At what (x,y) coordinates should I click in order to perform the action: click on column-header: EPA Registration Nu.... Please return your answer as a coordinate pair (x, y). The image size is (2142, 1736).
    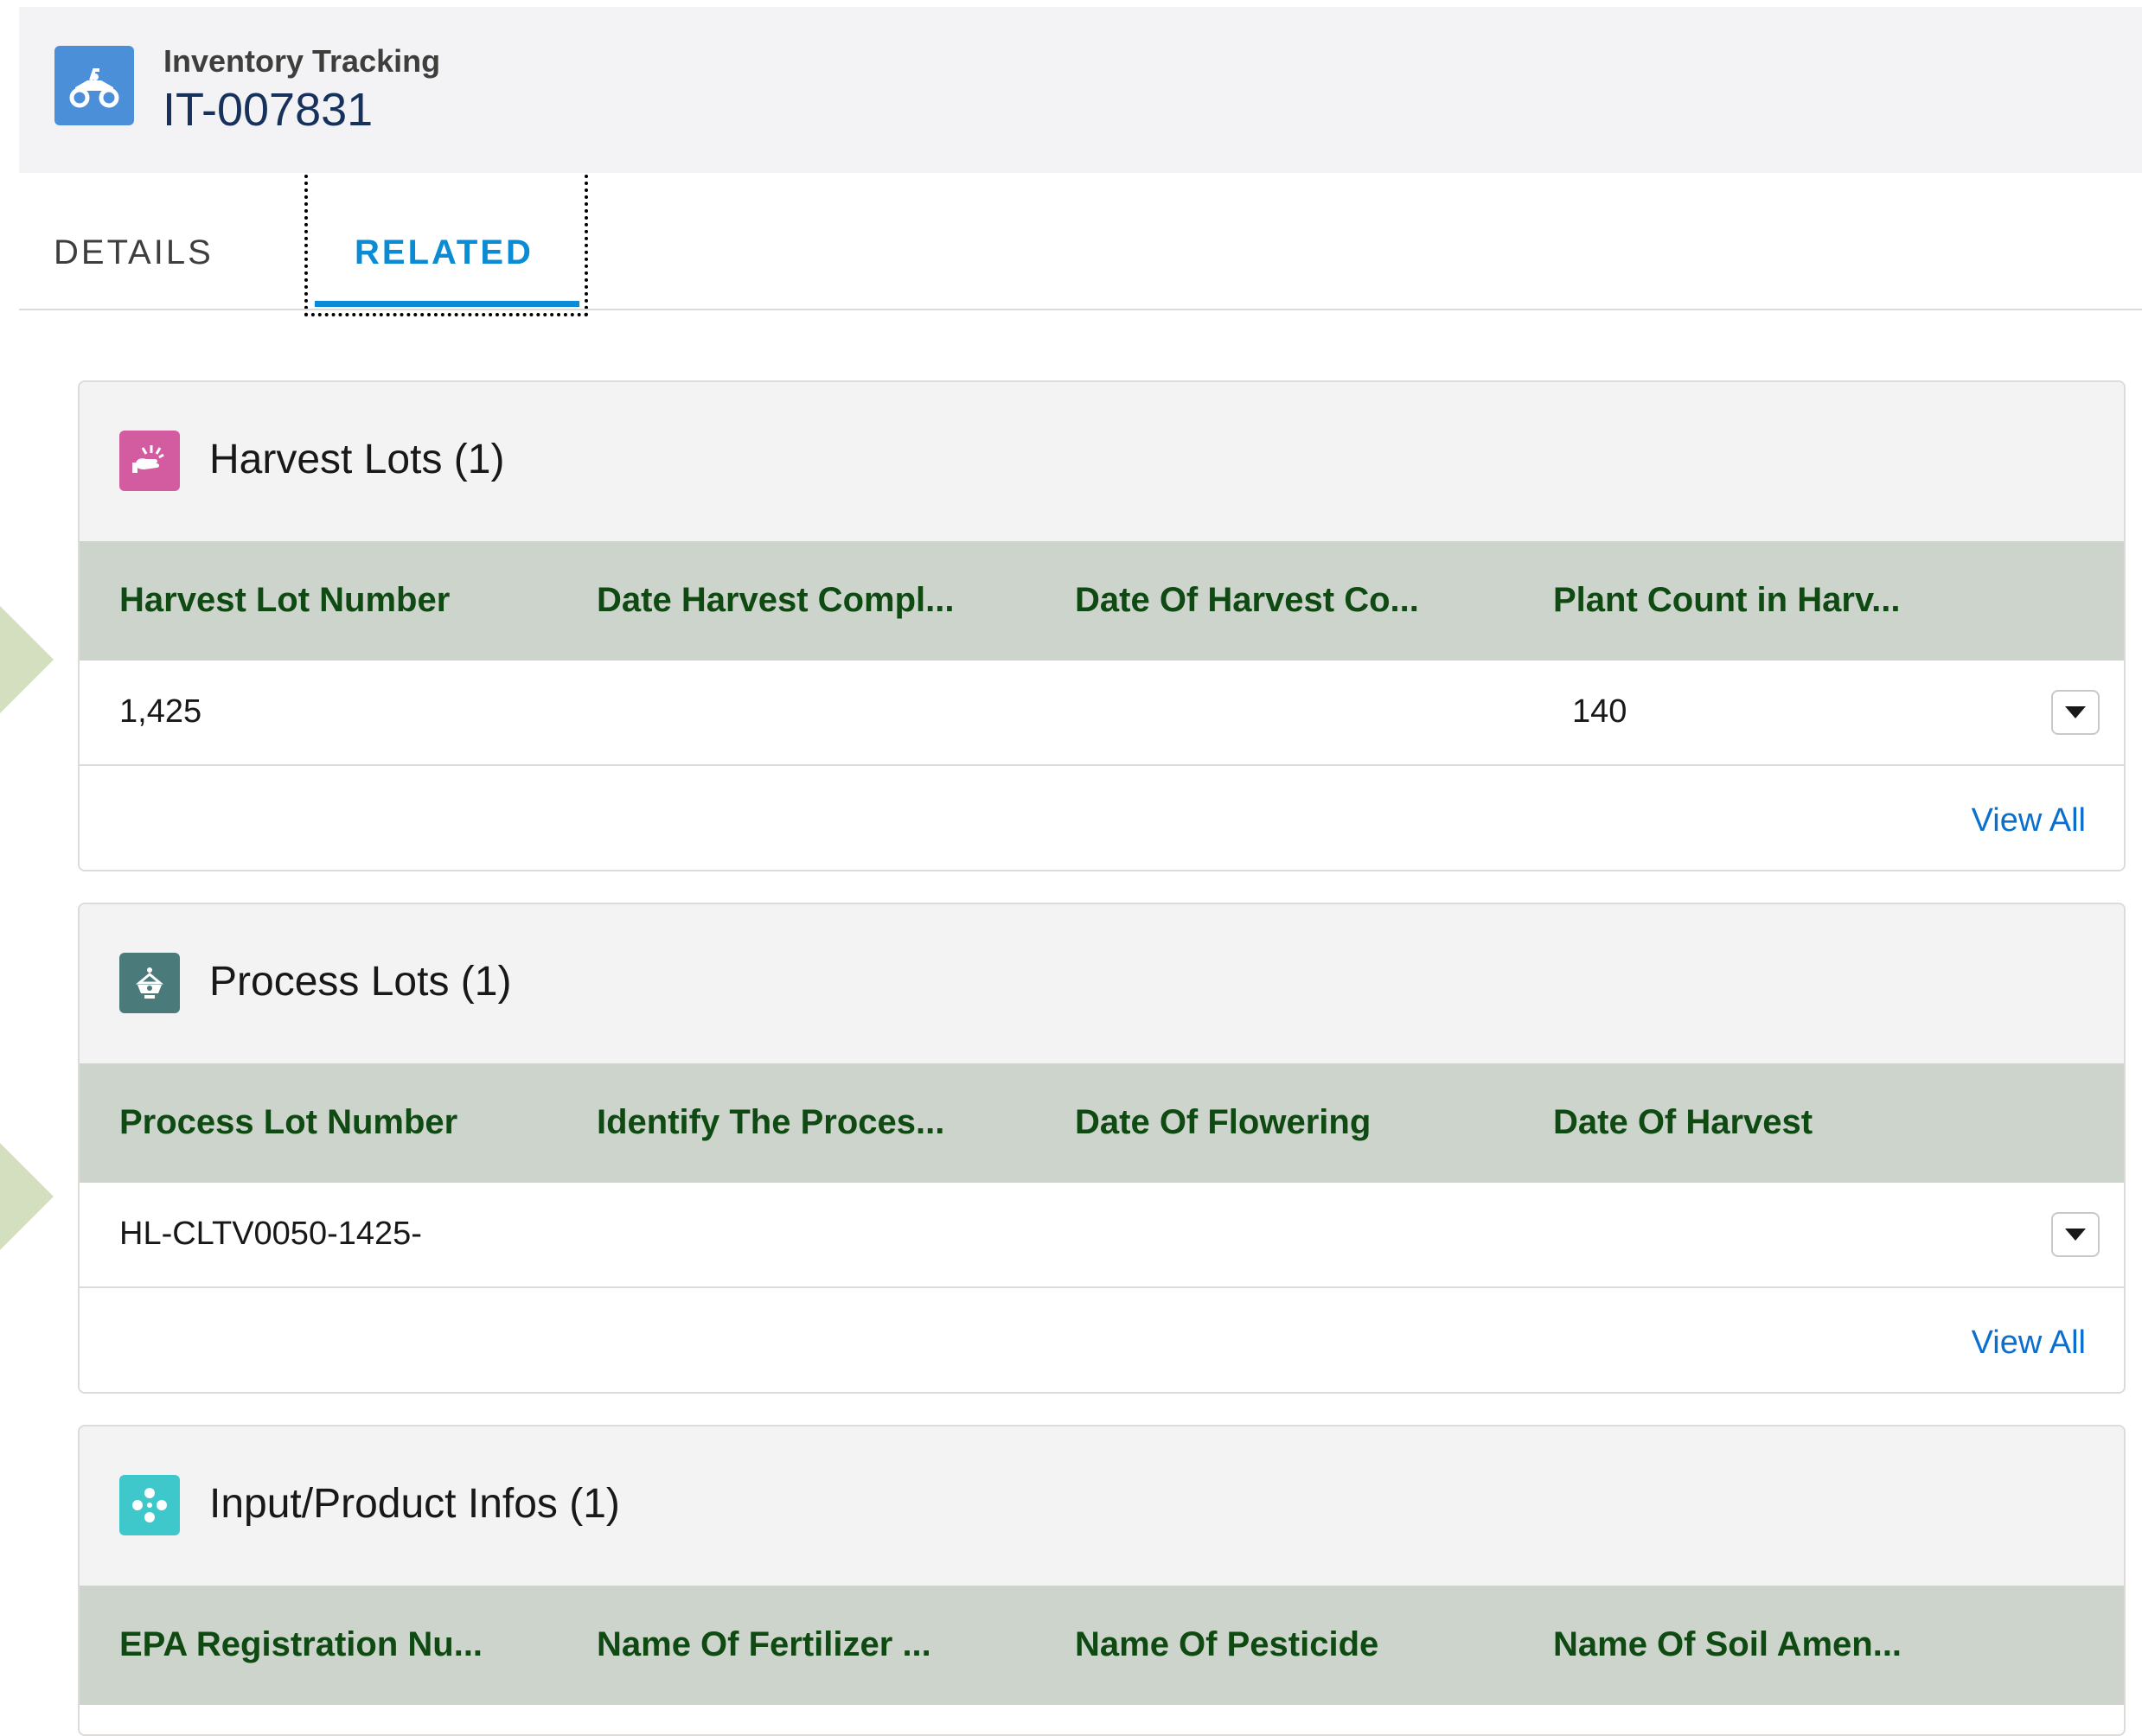
    Looking at the image, I should click on (301, 1644).